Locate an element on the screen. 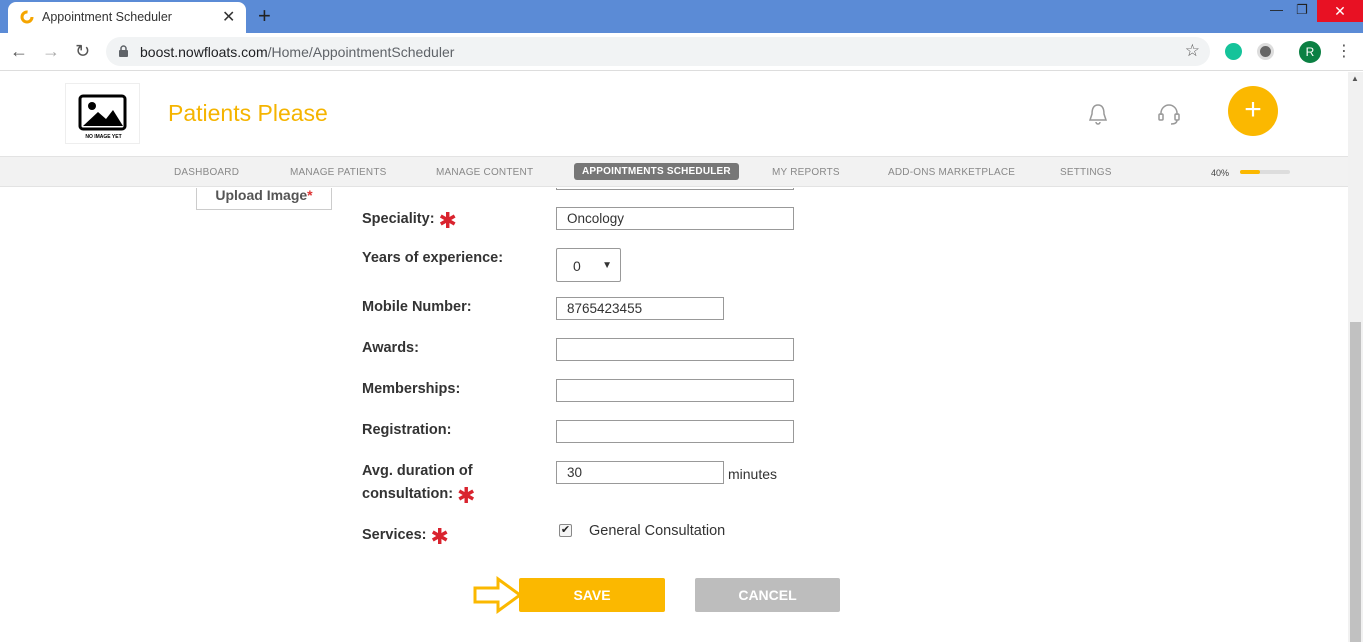 The image size is (1363, 642). logo-caption: NO IMAGE YET is located at coordinates (103, 137).